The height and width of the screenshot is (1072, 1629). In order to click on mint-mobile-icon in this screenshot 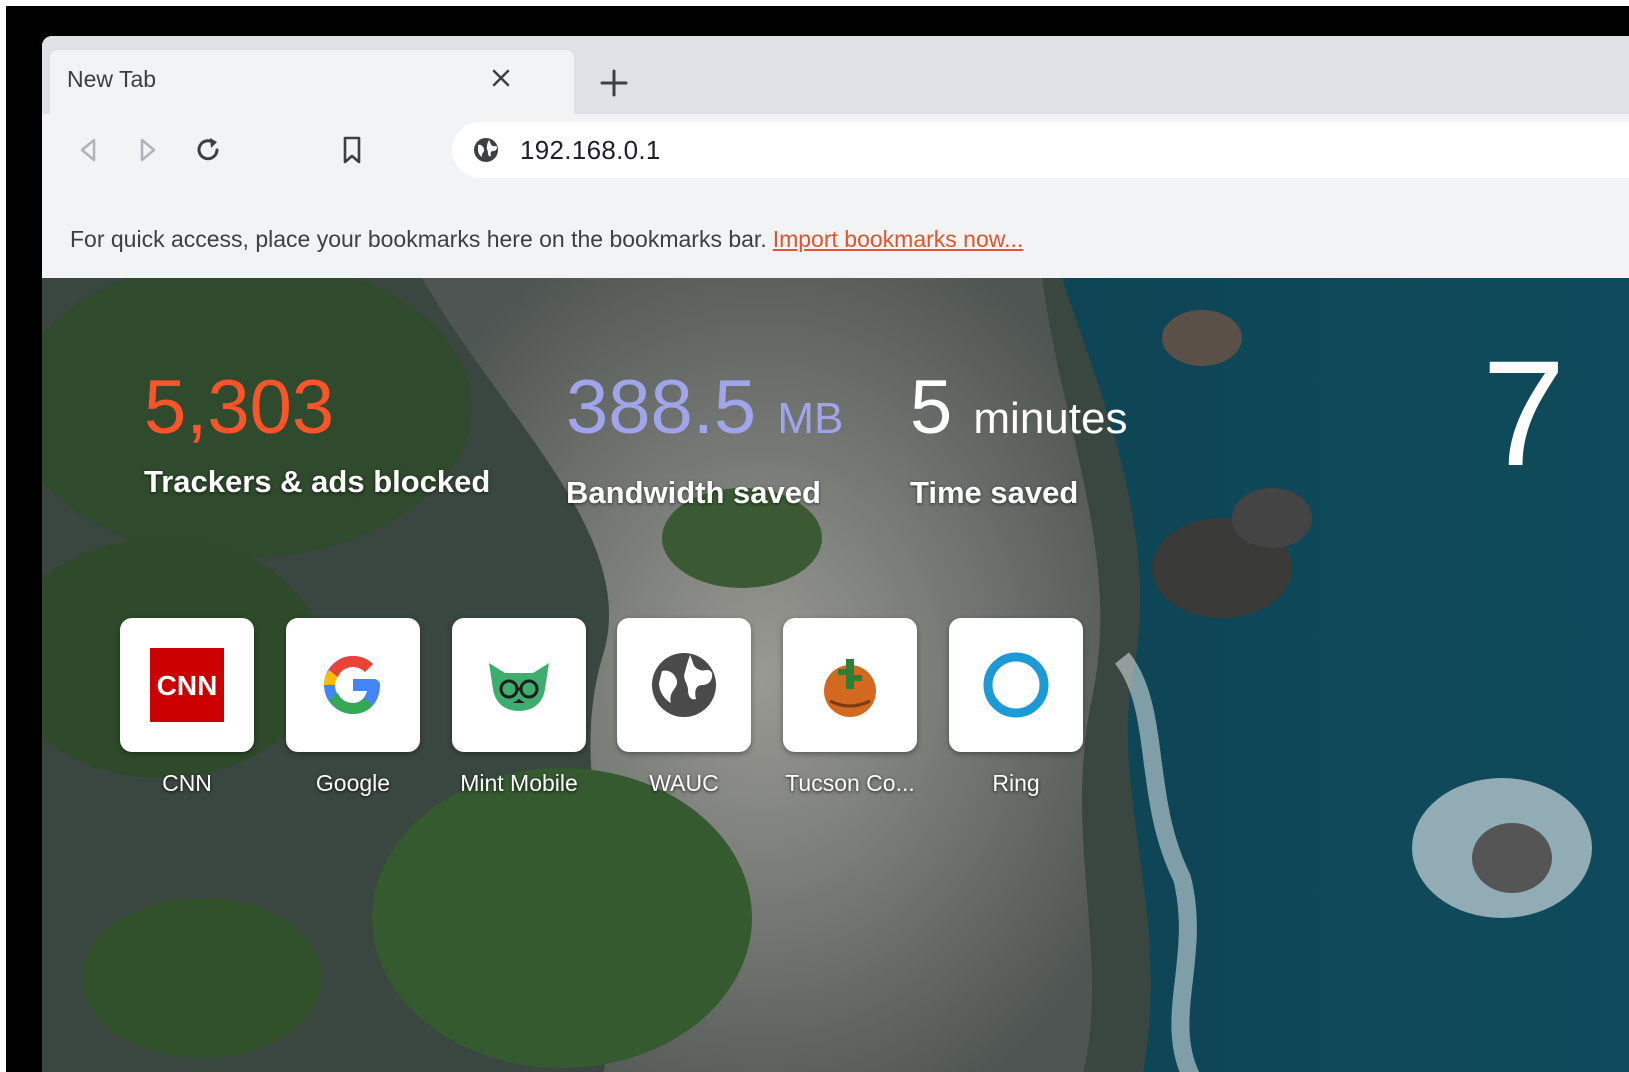, I will do `click(519, 687)`.